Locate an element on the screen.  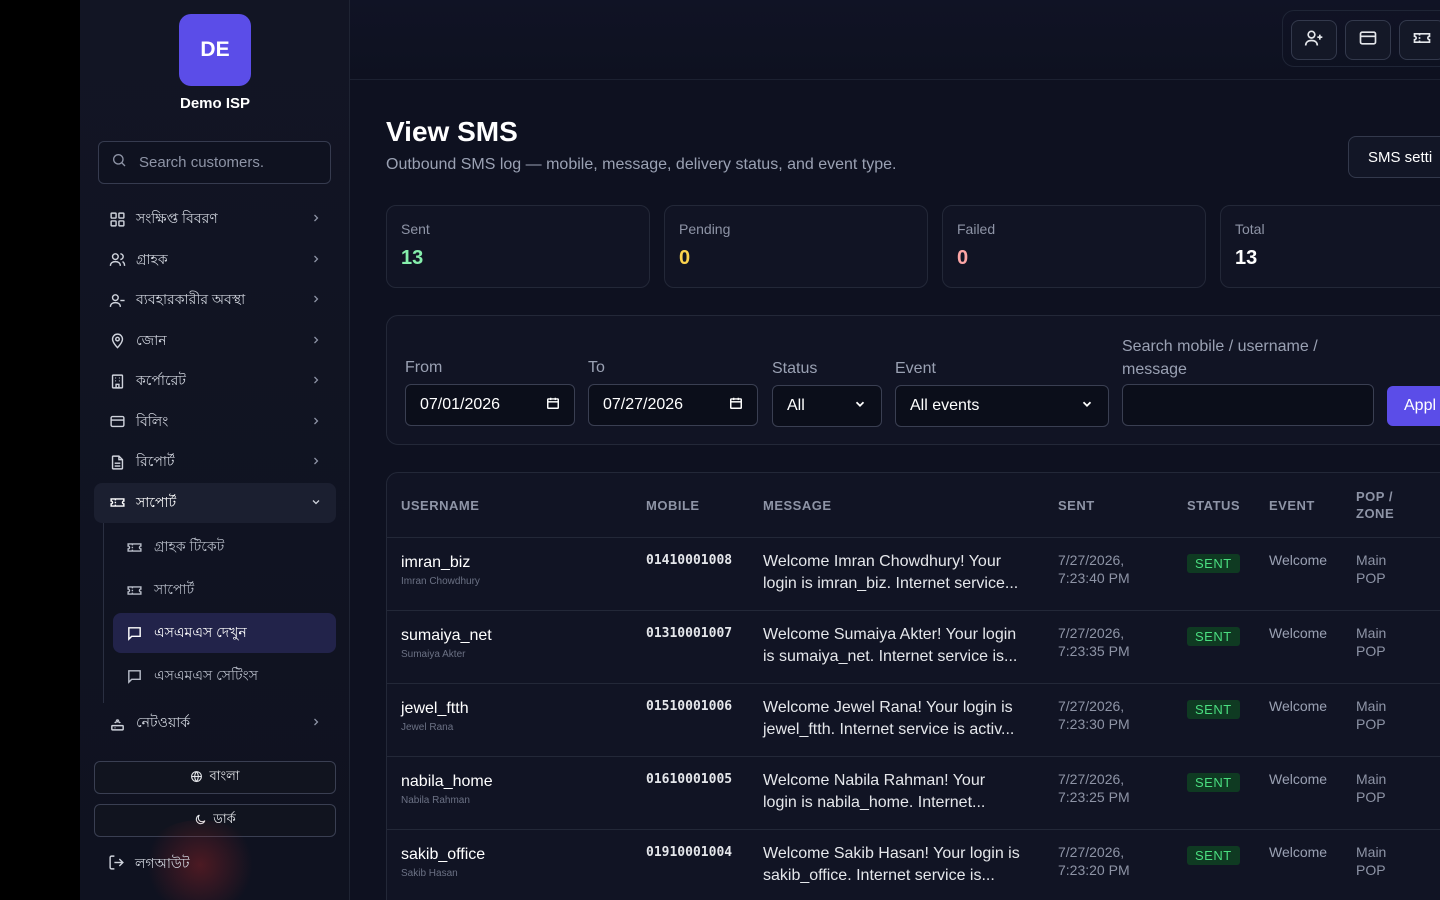
sidebar-item-label: কর্পোরেট is located at coordinates (161, 380).